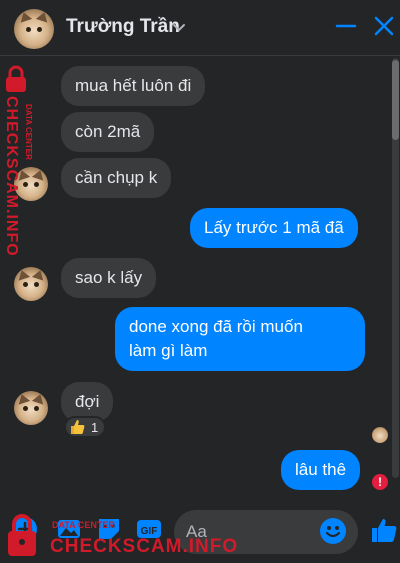  Describe the element at coordinates (34, 29) in the screenshot. I see `contact-avatar` at that location.